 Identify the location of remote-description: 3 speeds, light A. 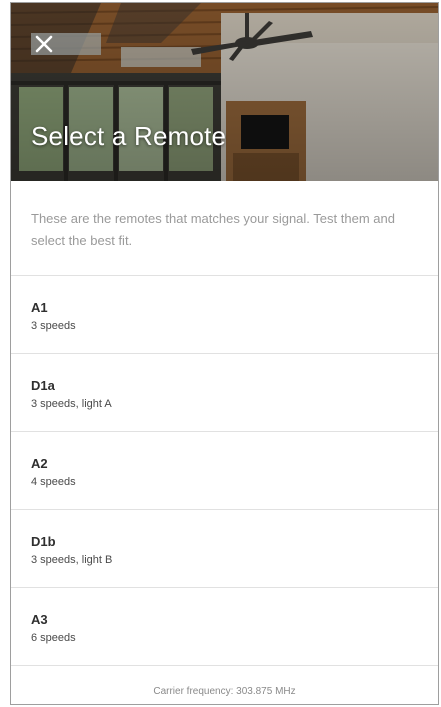
(71, 404).